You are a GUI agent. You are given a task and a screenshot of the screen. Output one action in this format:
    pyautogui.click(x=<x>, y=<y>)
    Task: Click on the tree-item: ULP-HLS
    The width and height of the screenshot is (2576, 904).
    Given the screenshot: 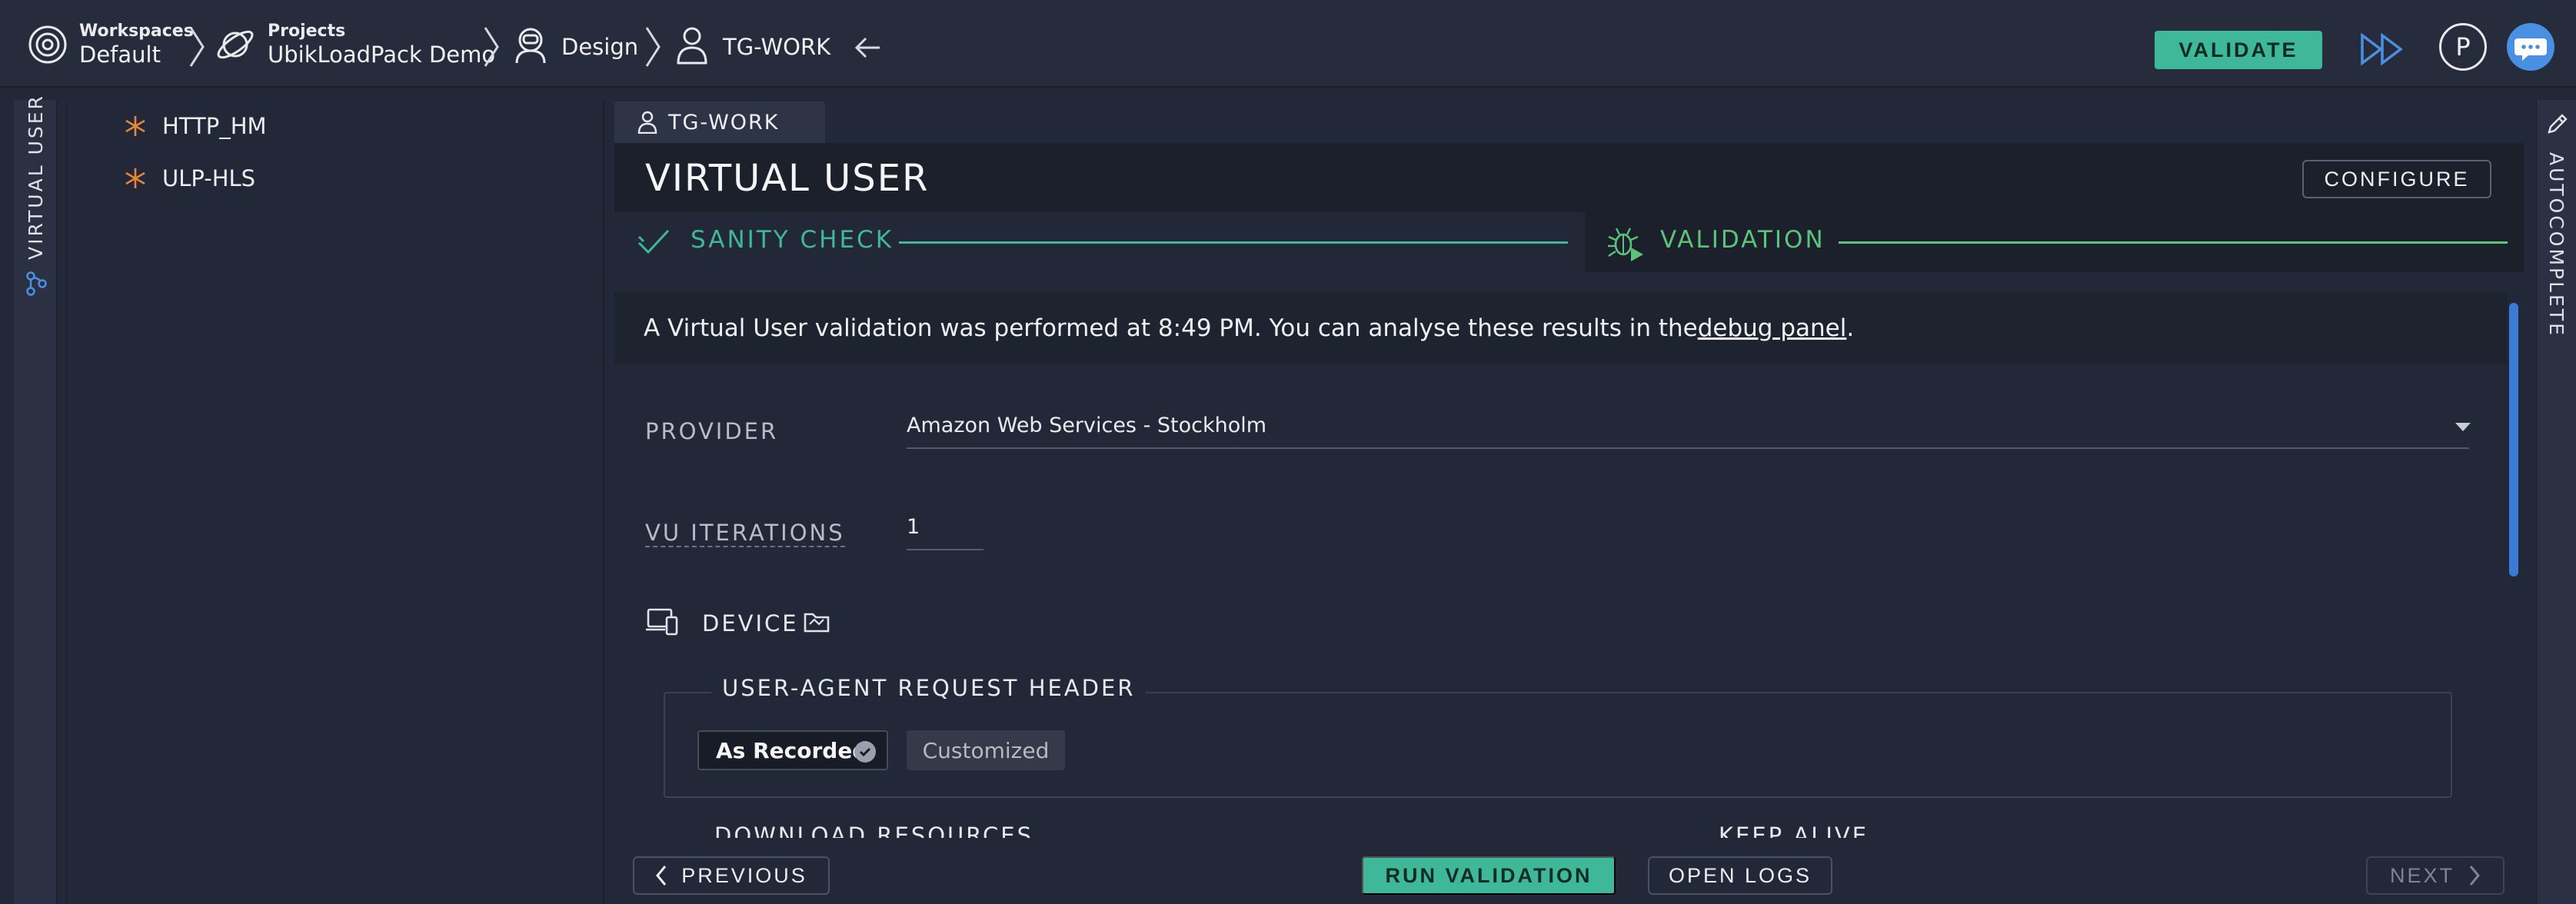 What is the action you would take?
    pyautogui.click(x=190, y=178)
    